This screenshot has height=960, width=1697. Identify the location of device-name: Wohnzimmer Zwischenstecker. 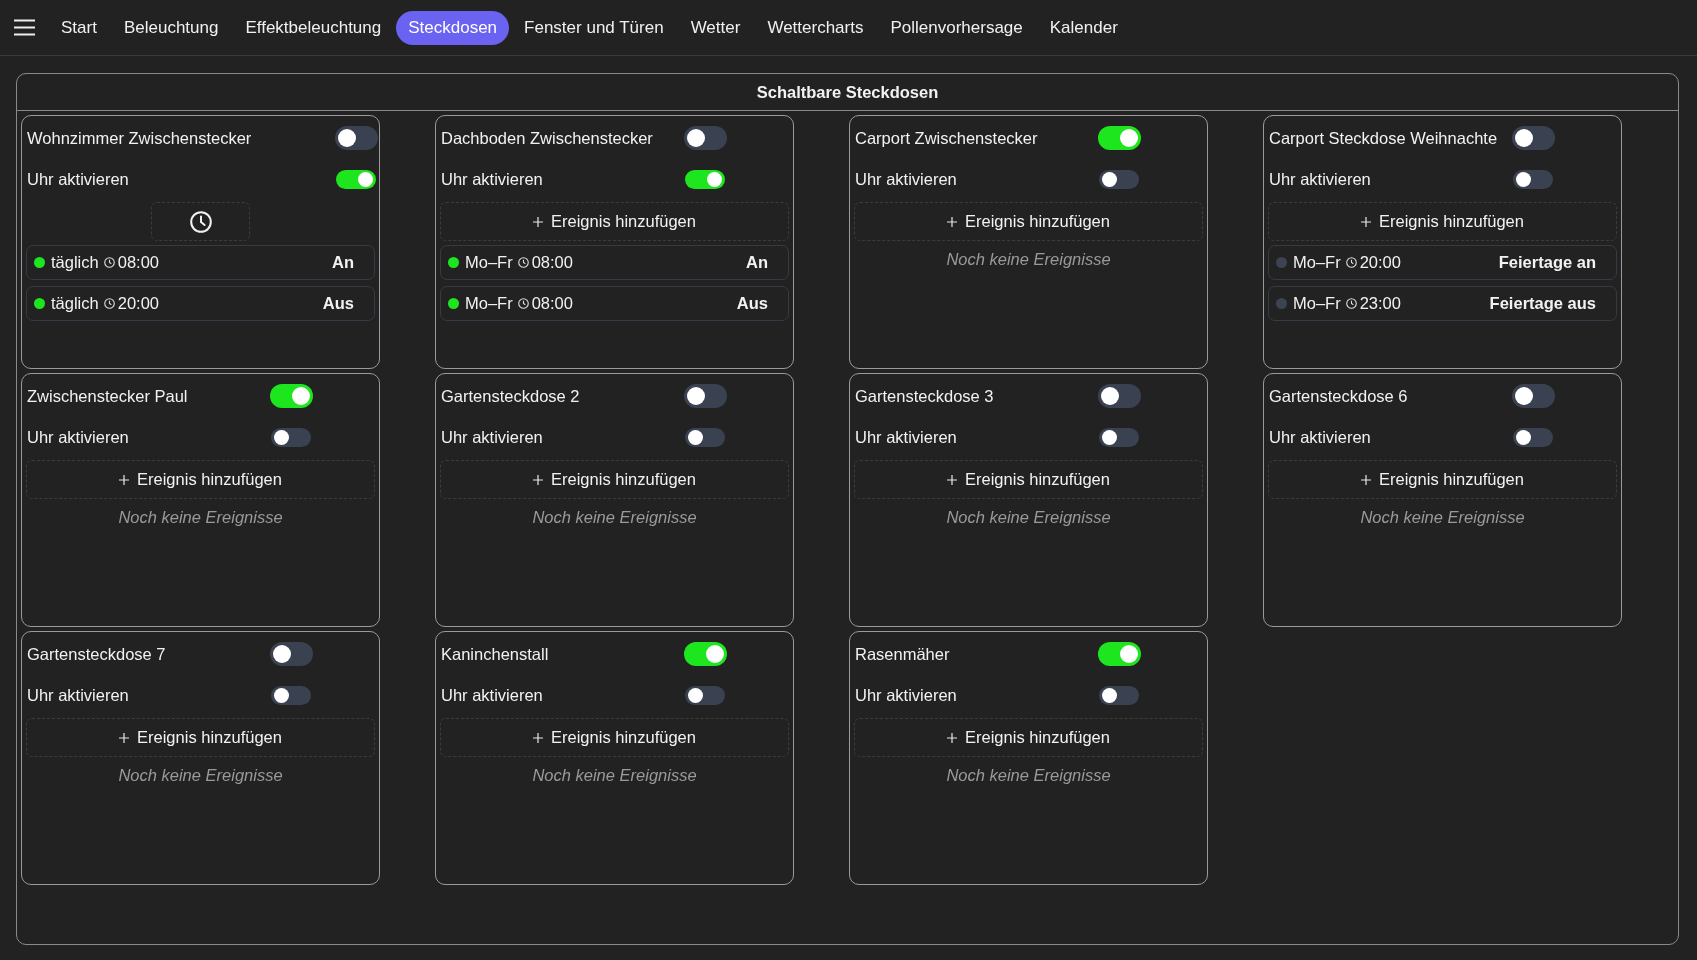
(140, 138).